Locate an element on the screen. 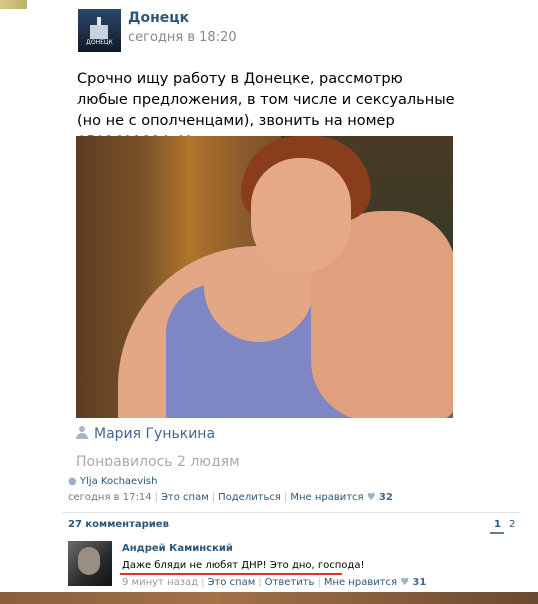 The width and height of the screenshot is (538, 604). share-link: Поделиться is located at coordinates (249, 497).